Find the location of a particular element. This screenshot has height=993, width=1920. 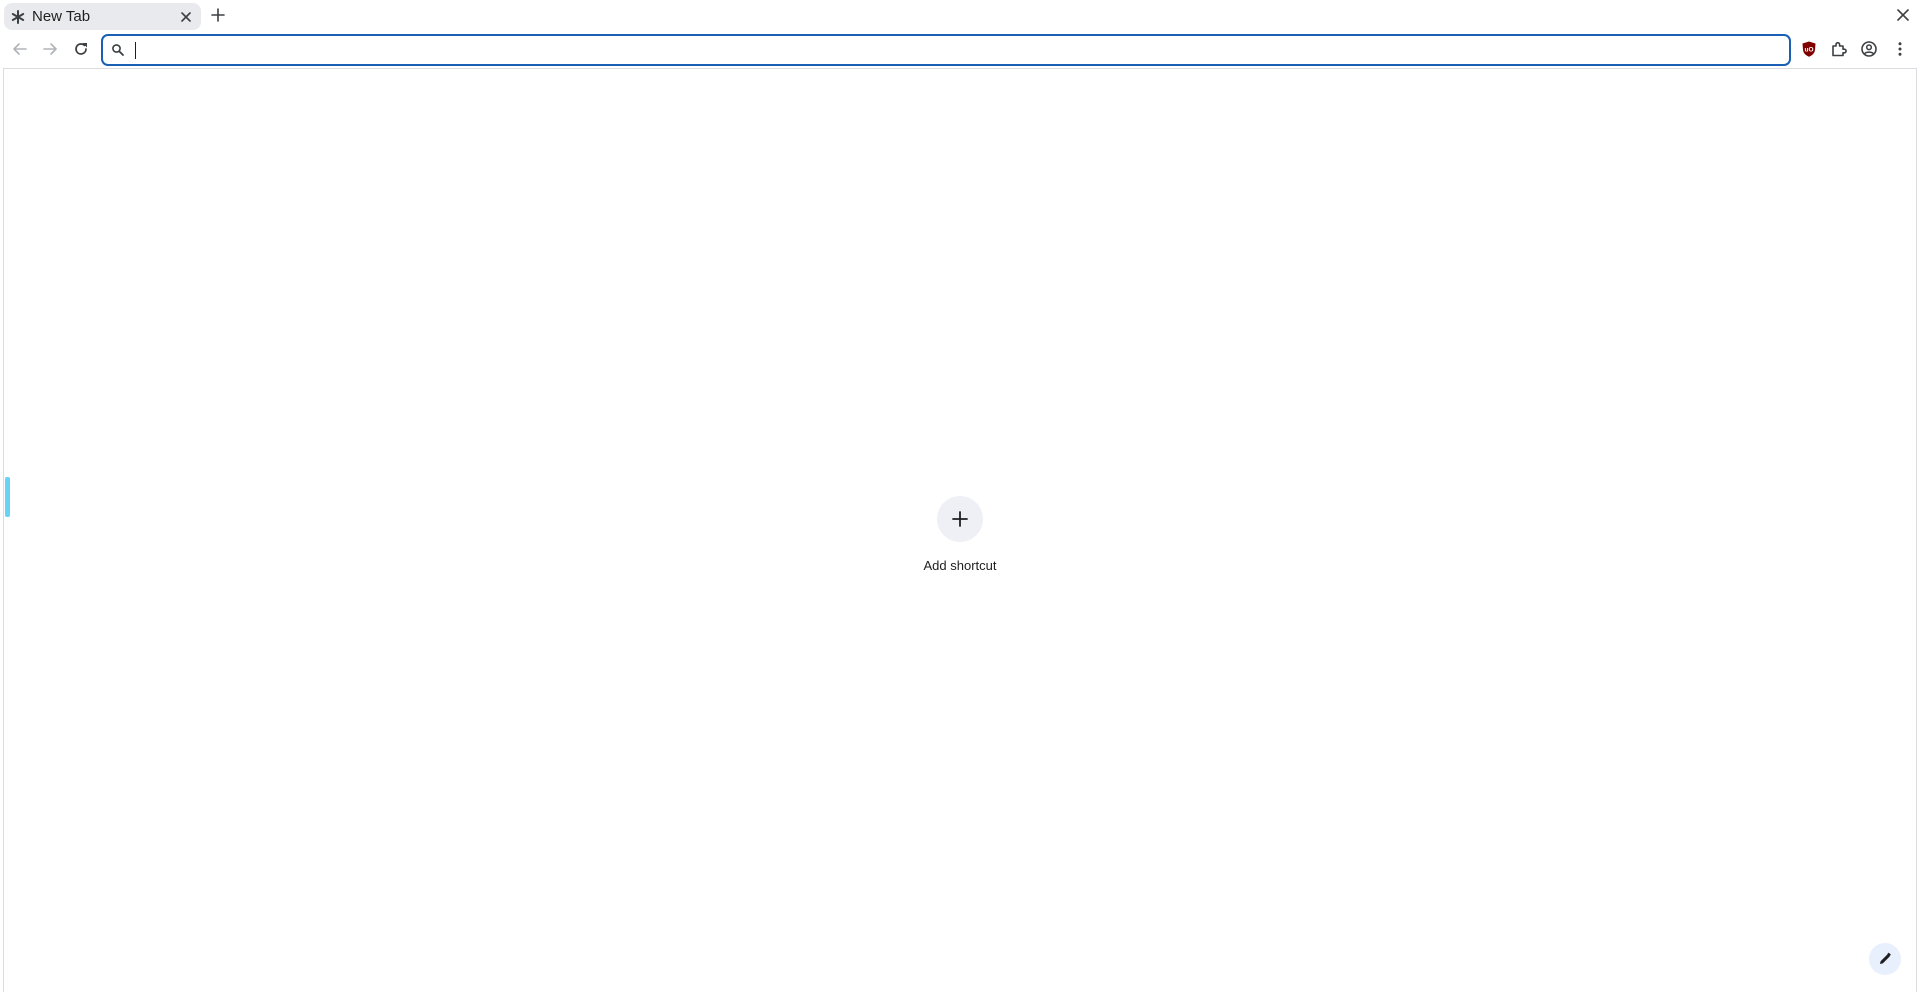

add-shortcut-button: Add shortcut is located at coordinates (960, 536).